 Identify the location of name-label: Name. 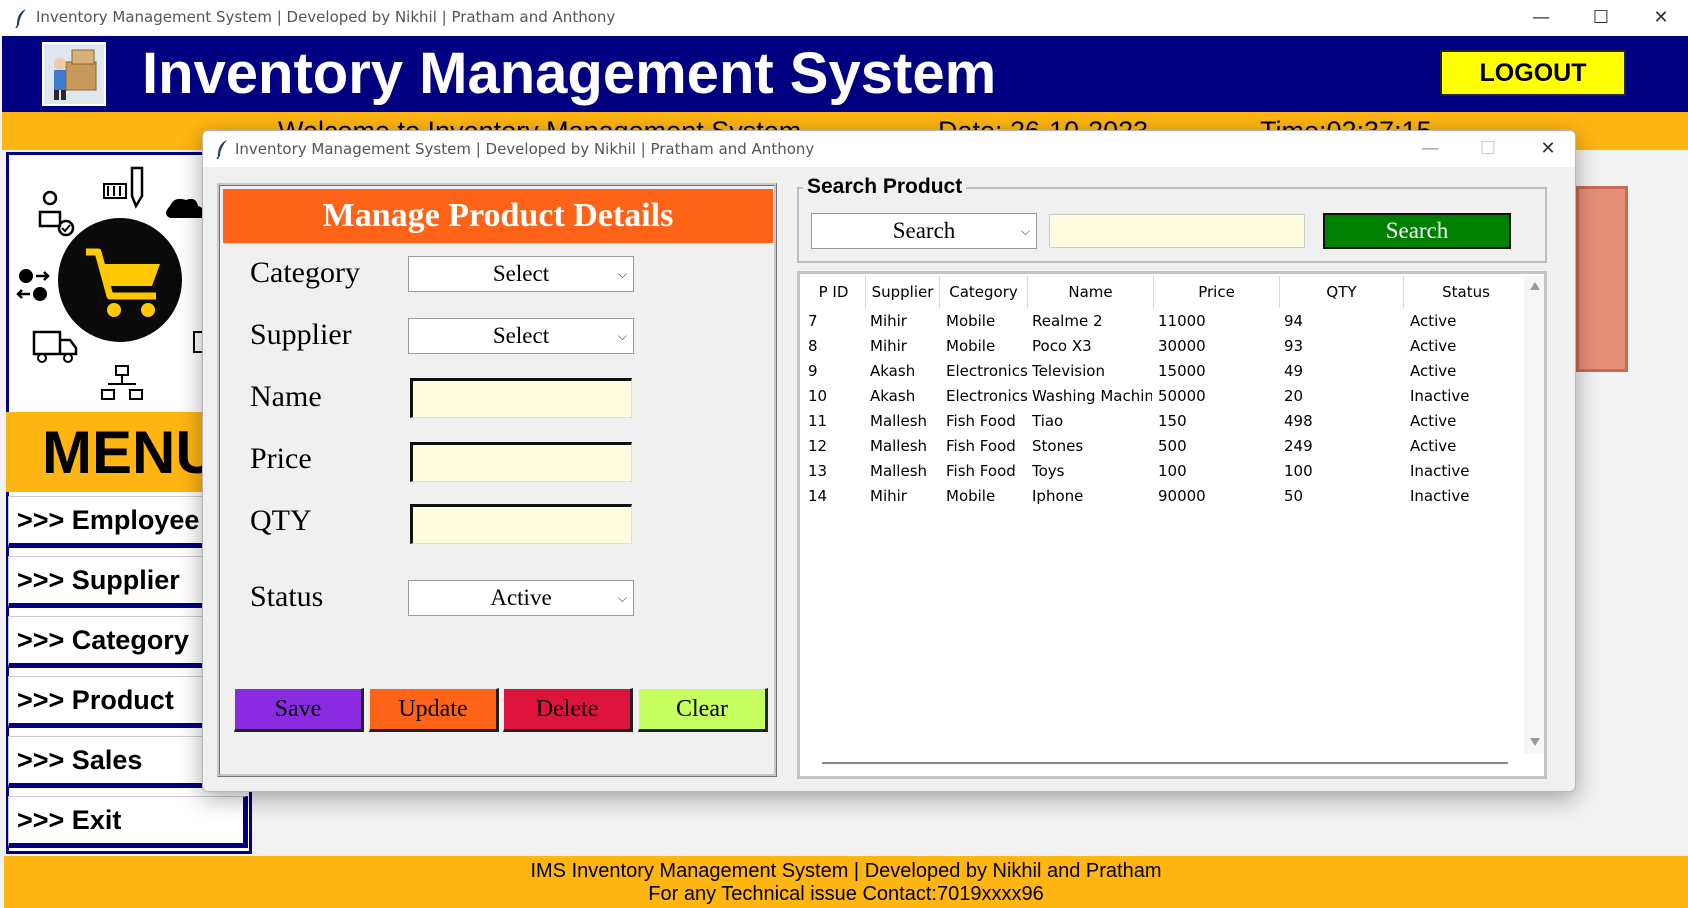
(286, 396).